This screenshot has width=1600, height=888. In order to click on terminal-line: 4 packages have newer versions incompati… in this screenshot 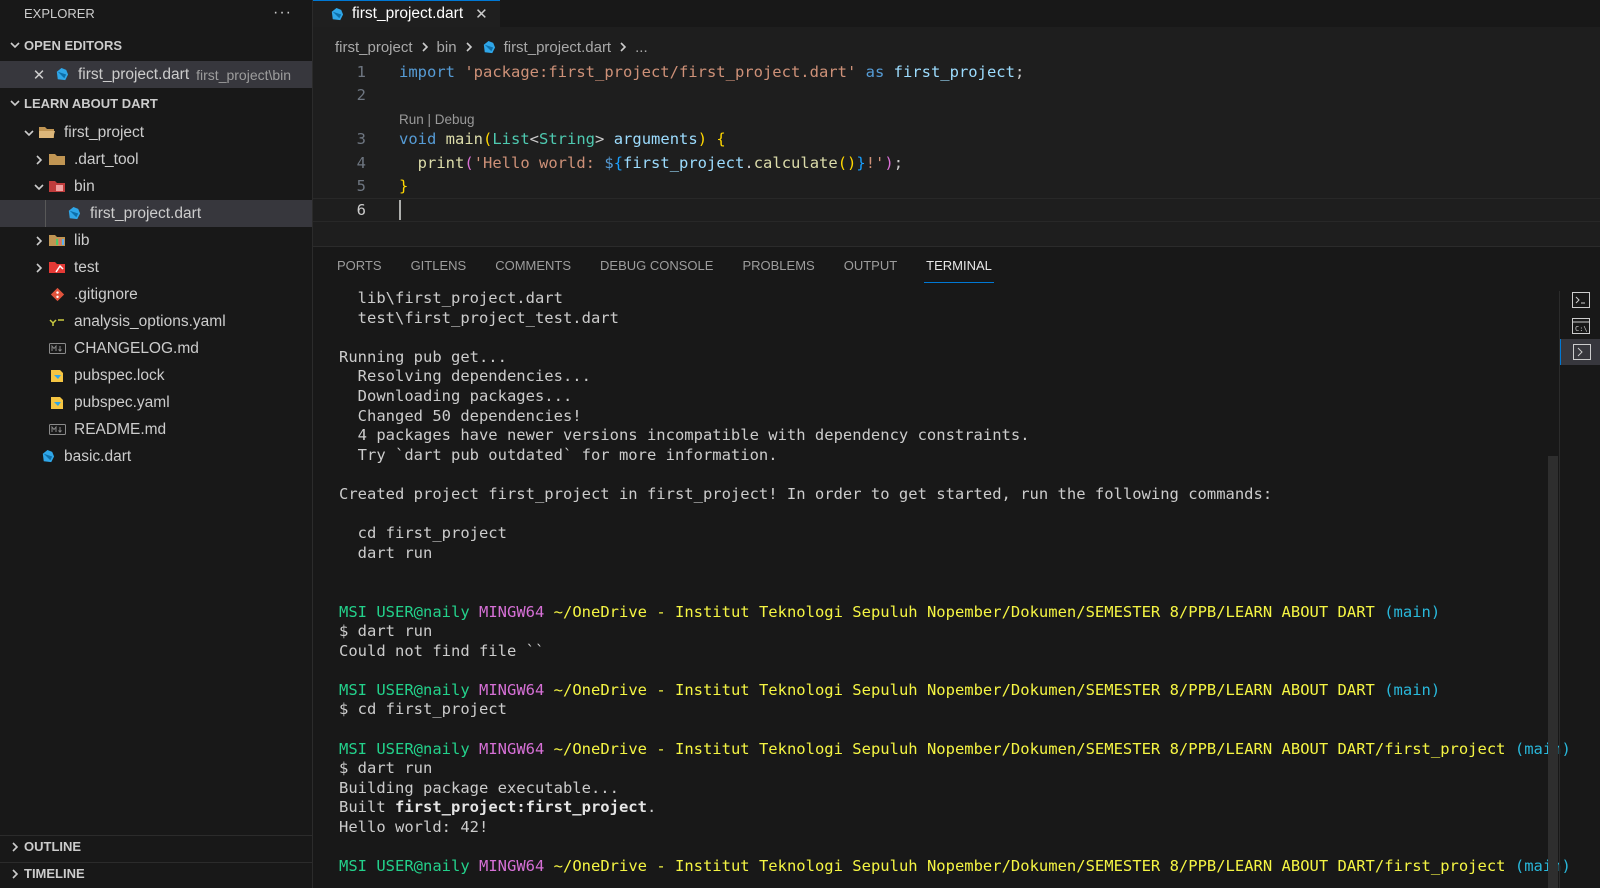, I will do `click(684, 435)`.